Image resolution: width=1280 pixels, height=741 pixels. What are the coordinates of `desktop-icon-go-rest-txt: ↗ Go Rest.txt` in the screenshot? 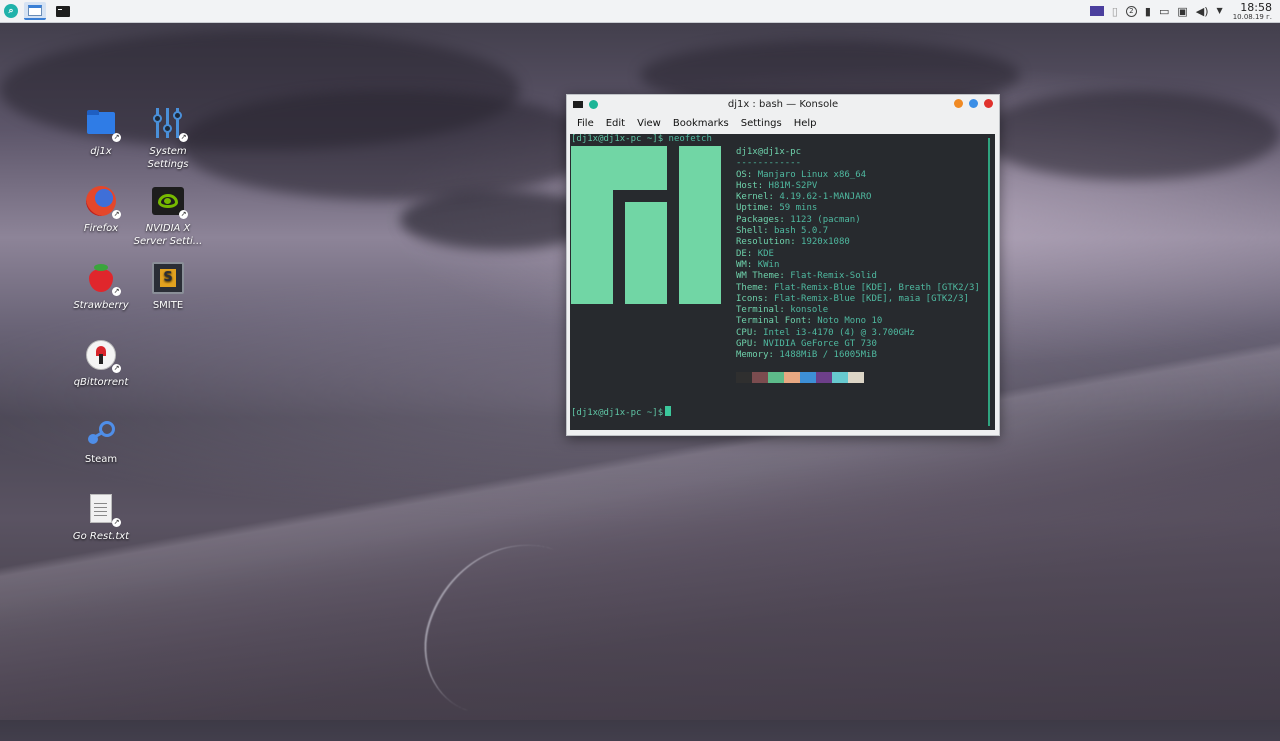 It's located at (101, 518).